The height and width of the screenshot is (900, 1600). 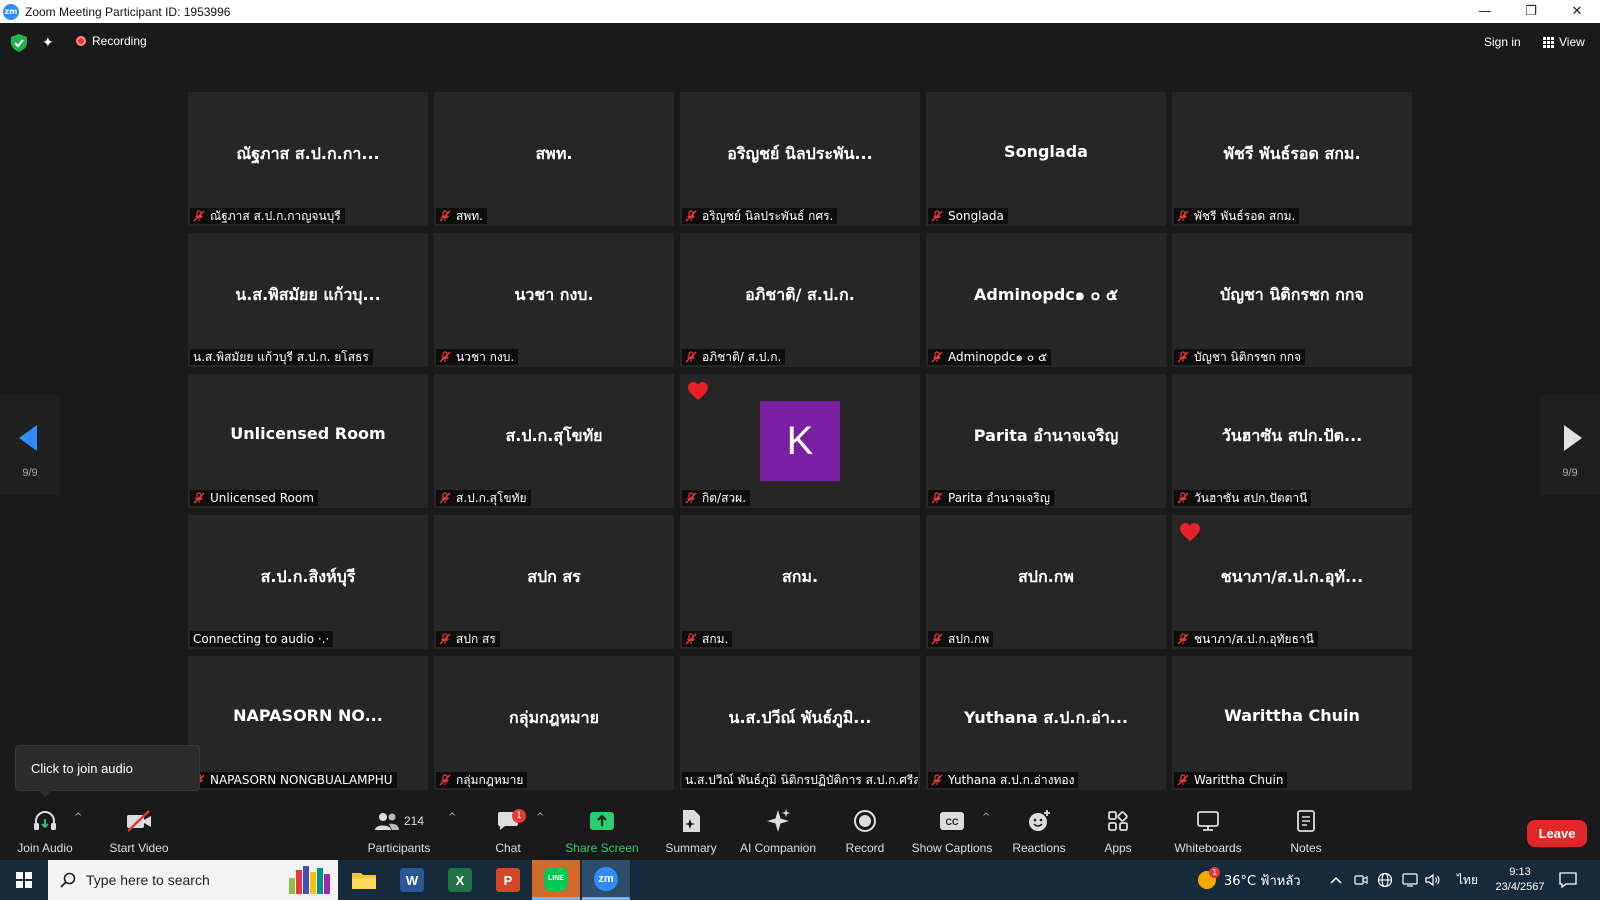 What do you see at coordinates (1292, 153) in the screenshot?
I see `participant-display-name: พัชรี พันธ์รอด สกม.` at bounding box center [1292, 153].